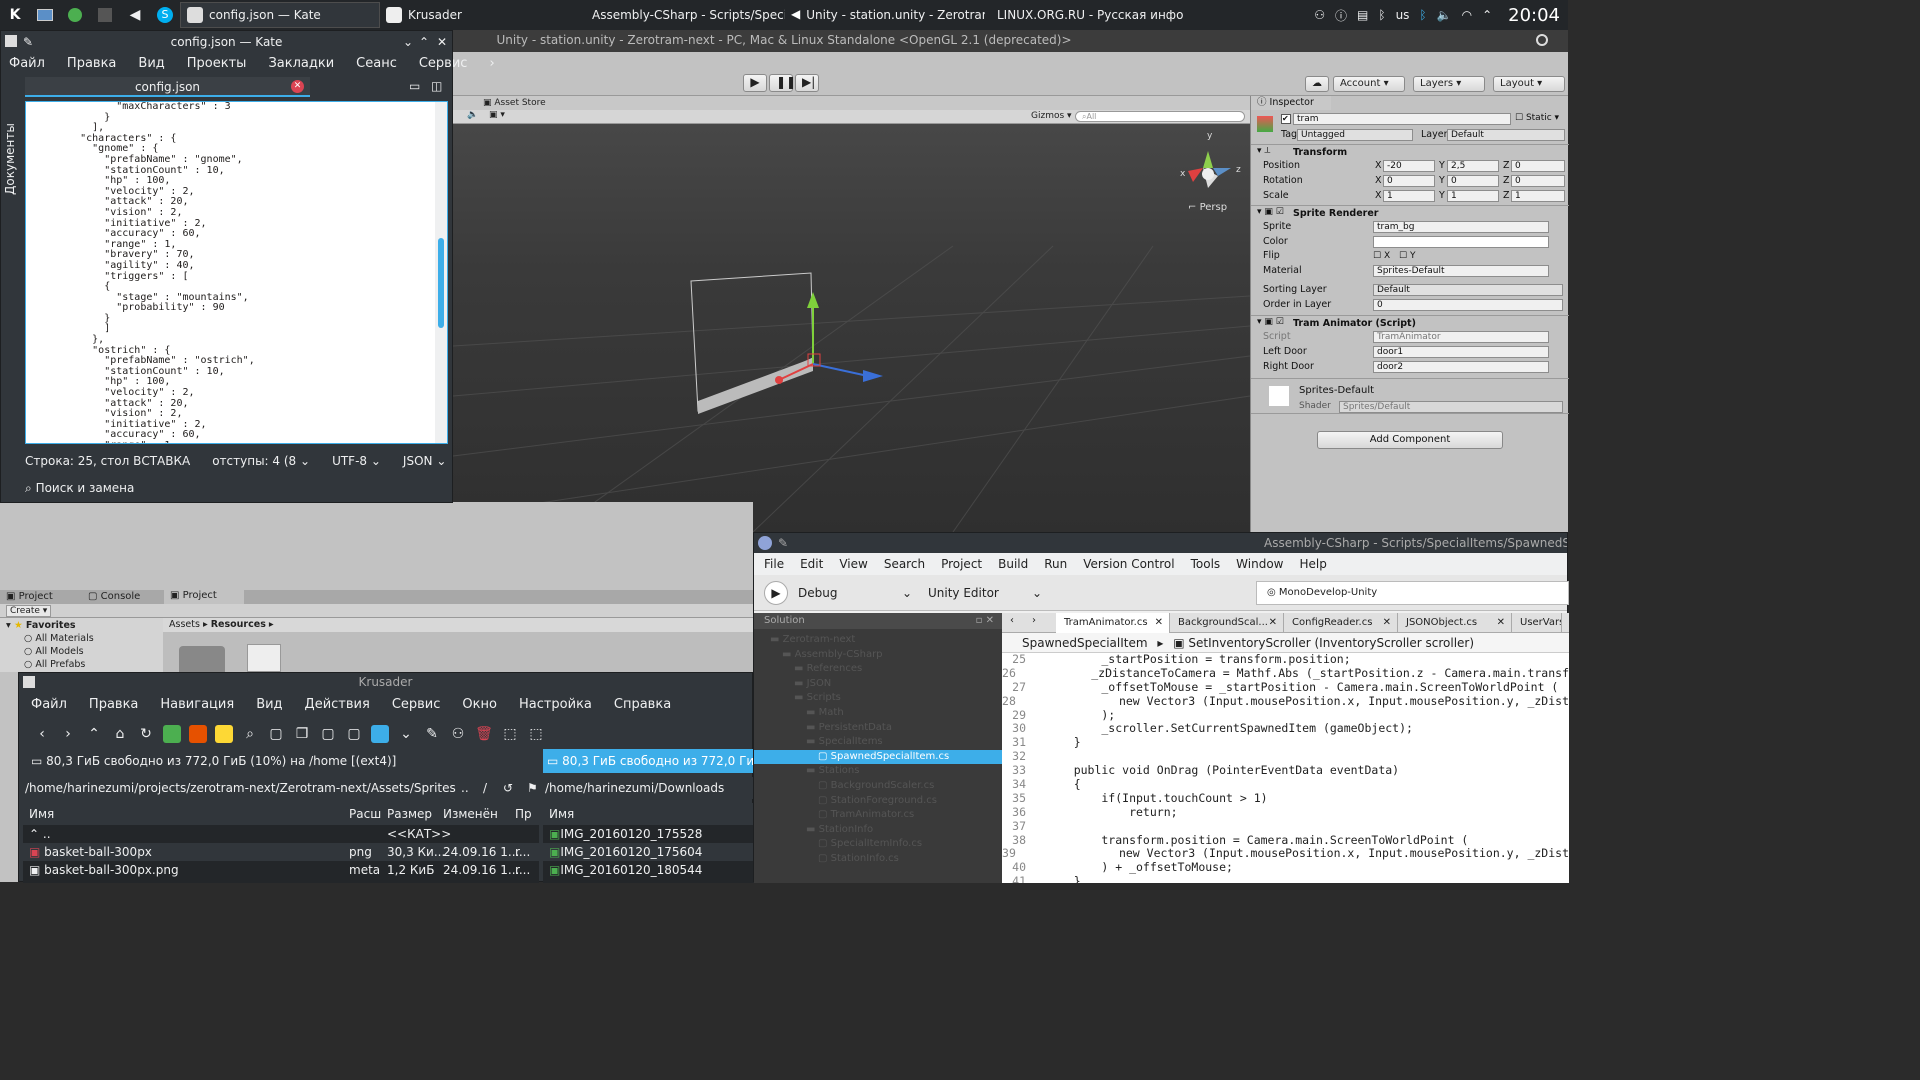 The width and height of the screenshot is (1920, 1080). I want to click on sprite-field: tram_bg, so click(1461, 227).